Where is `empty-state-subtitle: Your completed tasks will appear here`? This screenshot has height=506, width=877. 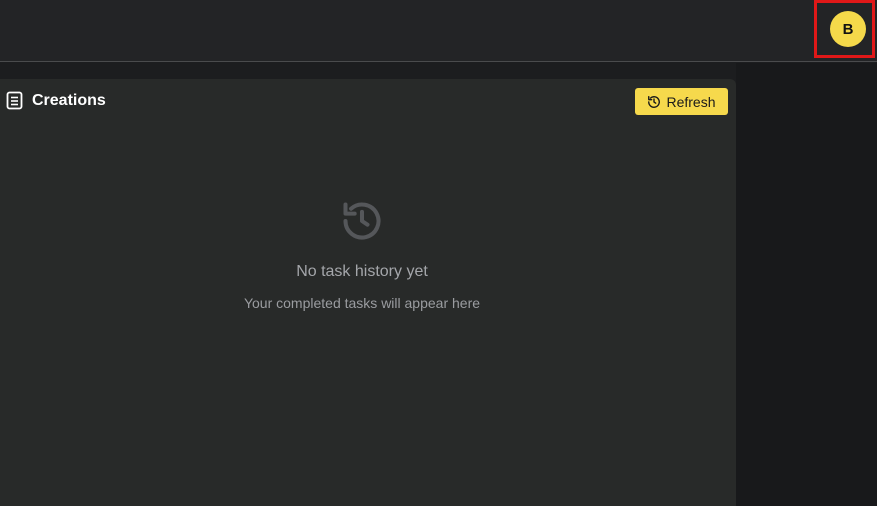
empty-state-subtitle: Your completed tasks will appear here is located at coordinates (362, 303).